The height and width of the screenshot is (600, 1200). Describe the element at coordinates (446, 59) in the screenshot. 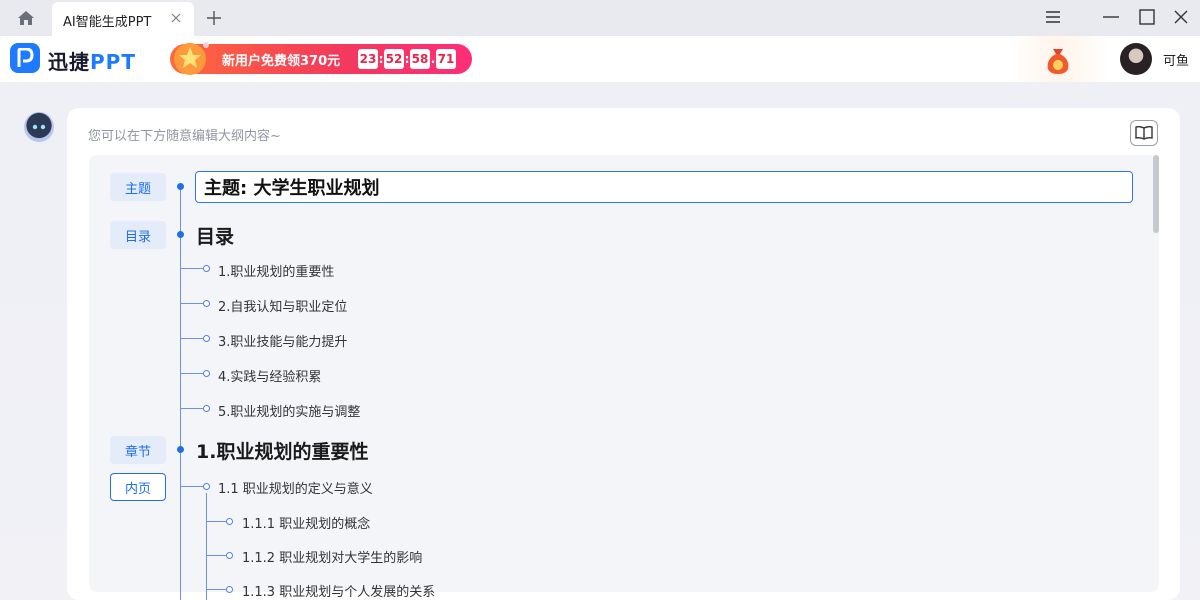

I see `countdown-centis: 71` at that location.